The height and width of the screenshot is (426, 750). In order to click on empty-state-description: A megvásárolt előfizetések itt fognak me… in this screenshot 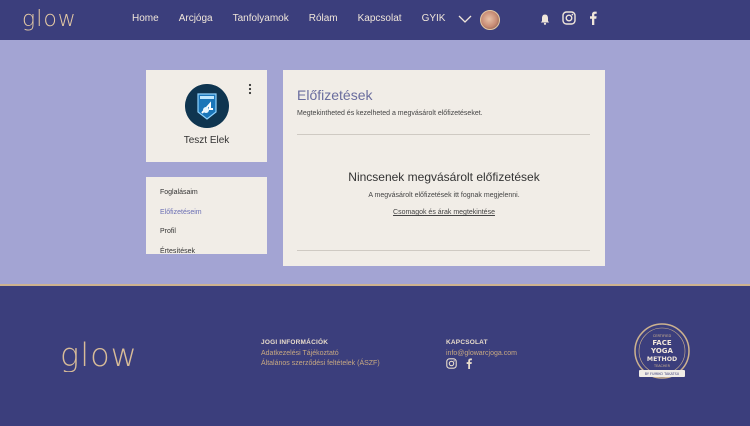, I will do `click(444, 195)`.